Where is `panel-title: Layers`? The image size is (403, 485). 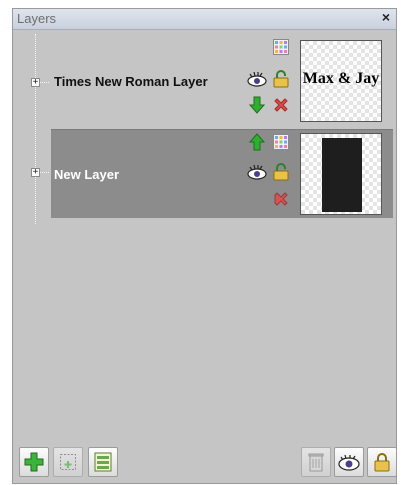
panel-title: Layers is located at coordinates (37, 18).